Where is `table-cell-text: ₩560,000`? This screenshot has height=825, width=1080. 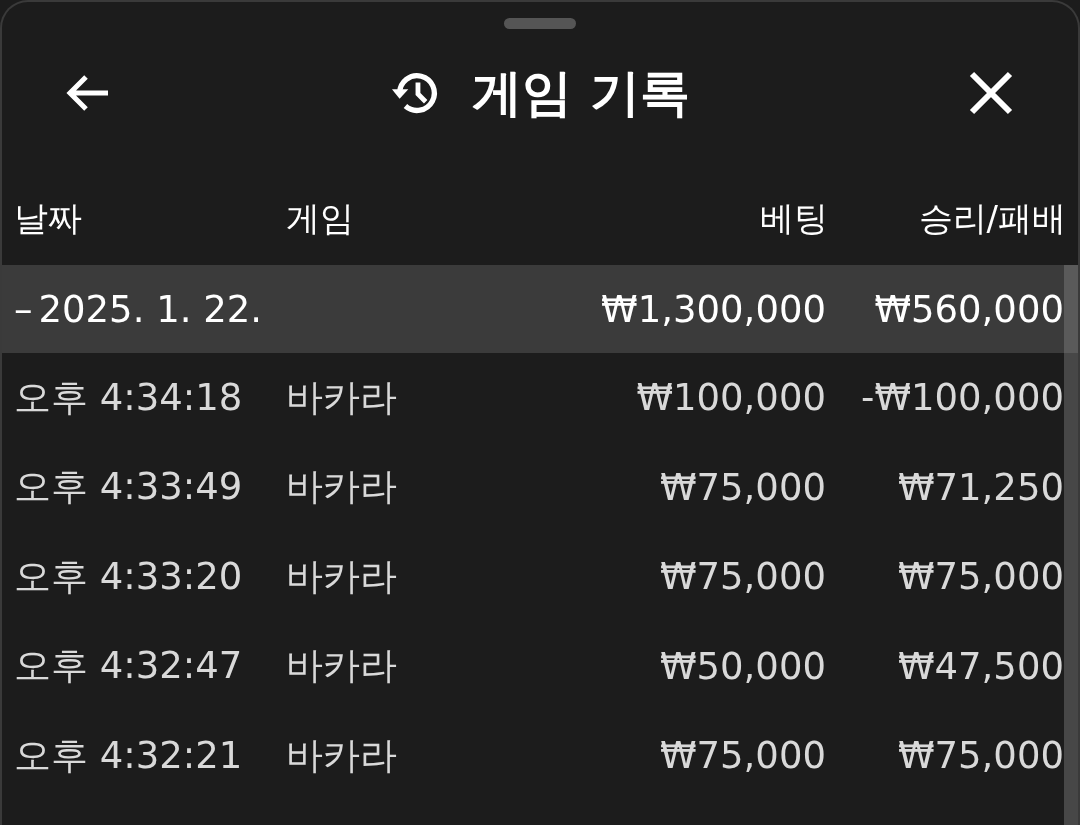 table-cell-text: ₩560,000 is located at coordinates (968, 309).